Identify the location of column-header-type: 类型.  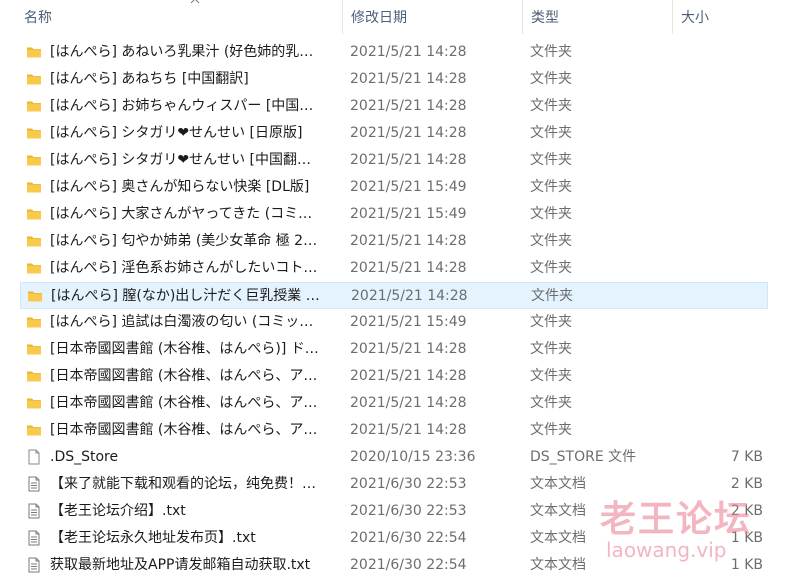
(598, 17).